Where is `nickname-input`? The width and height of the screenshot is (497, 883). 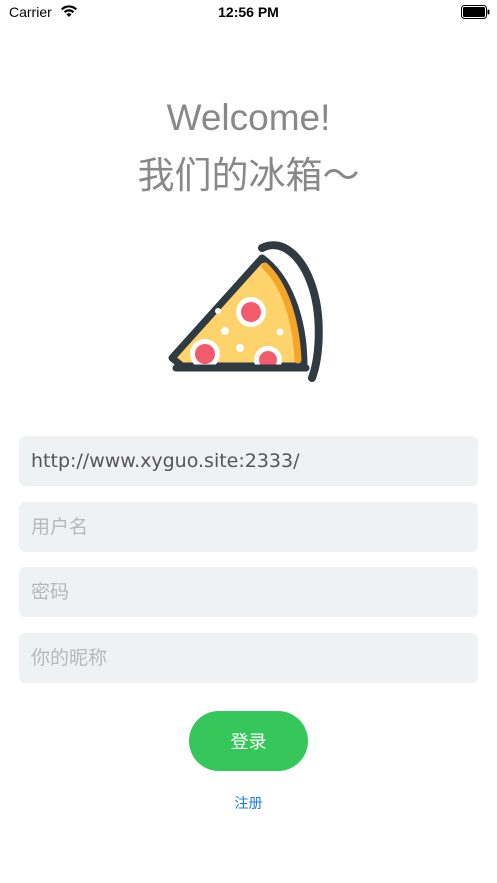 nickname-input is located at coordinates (248, 658).